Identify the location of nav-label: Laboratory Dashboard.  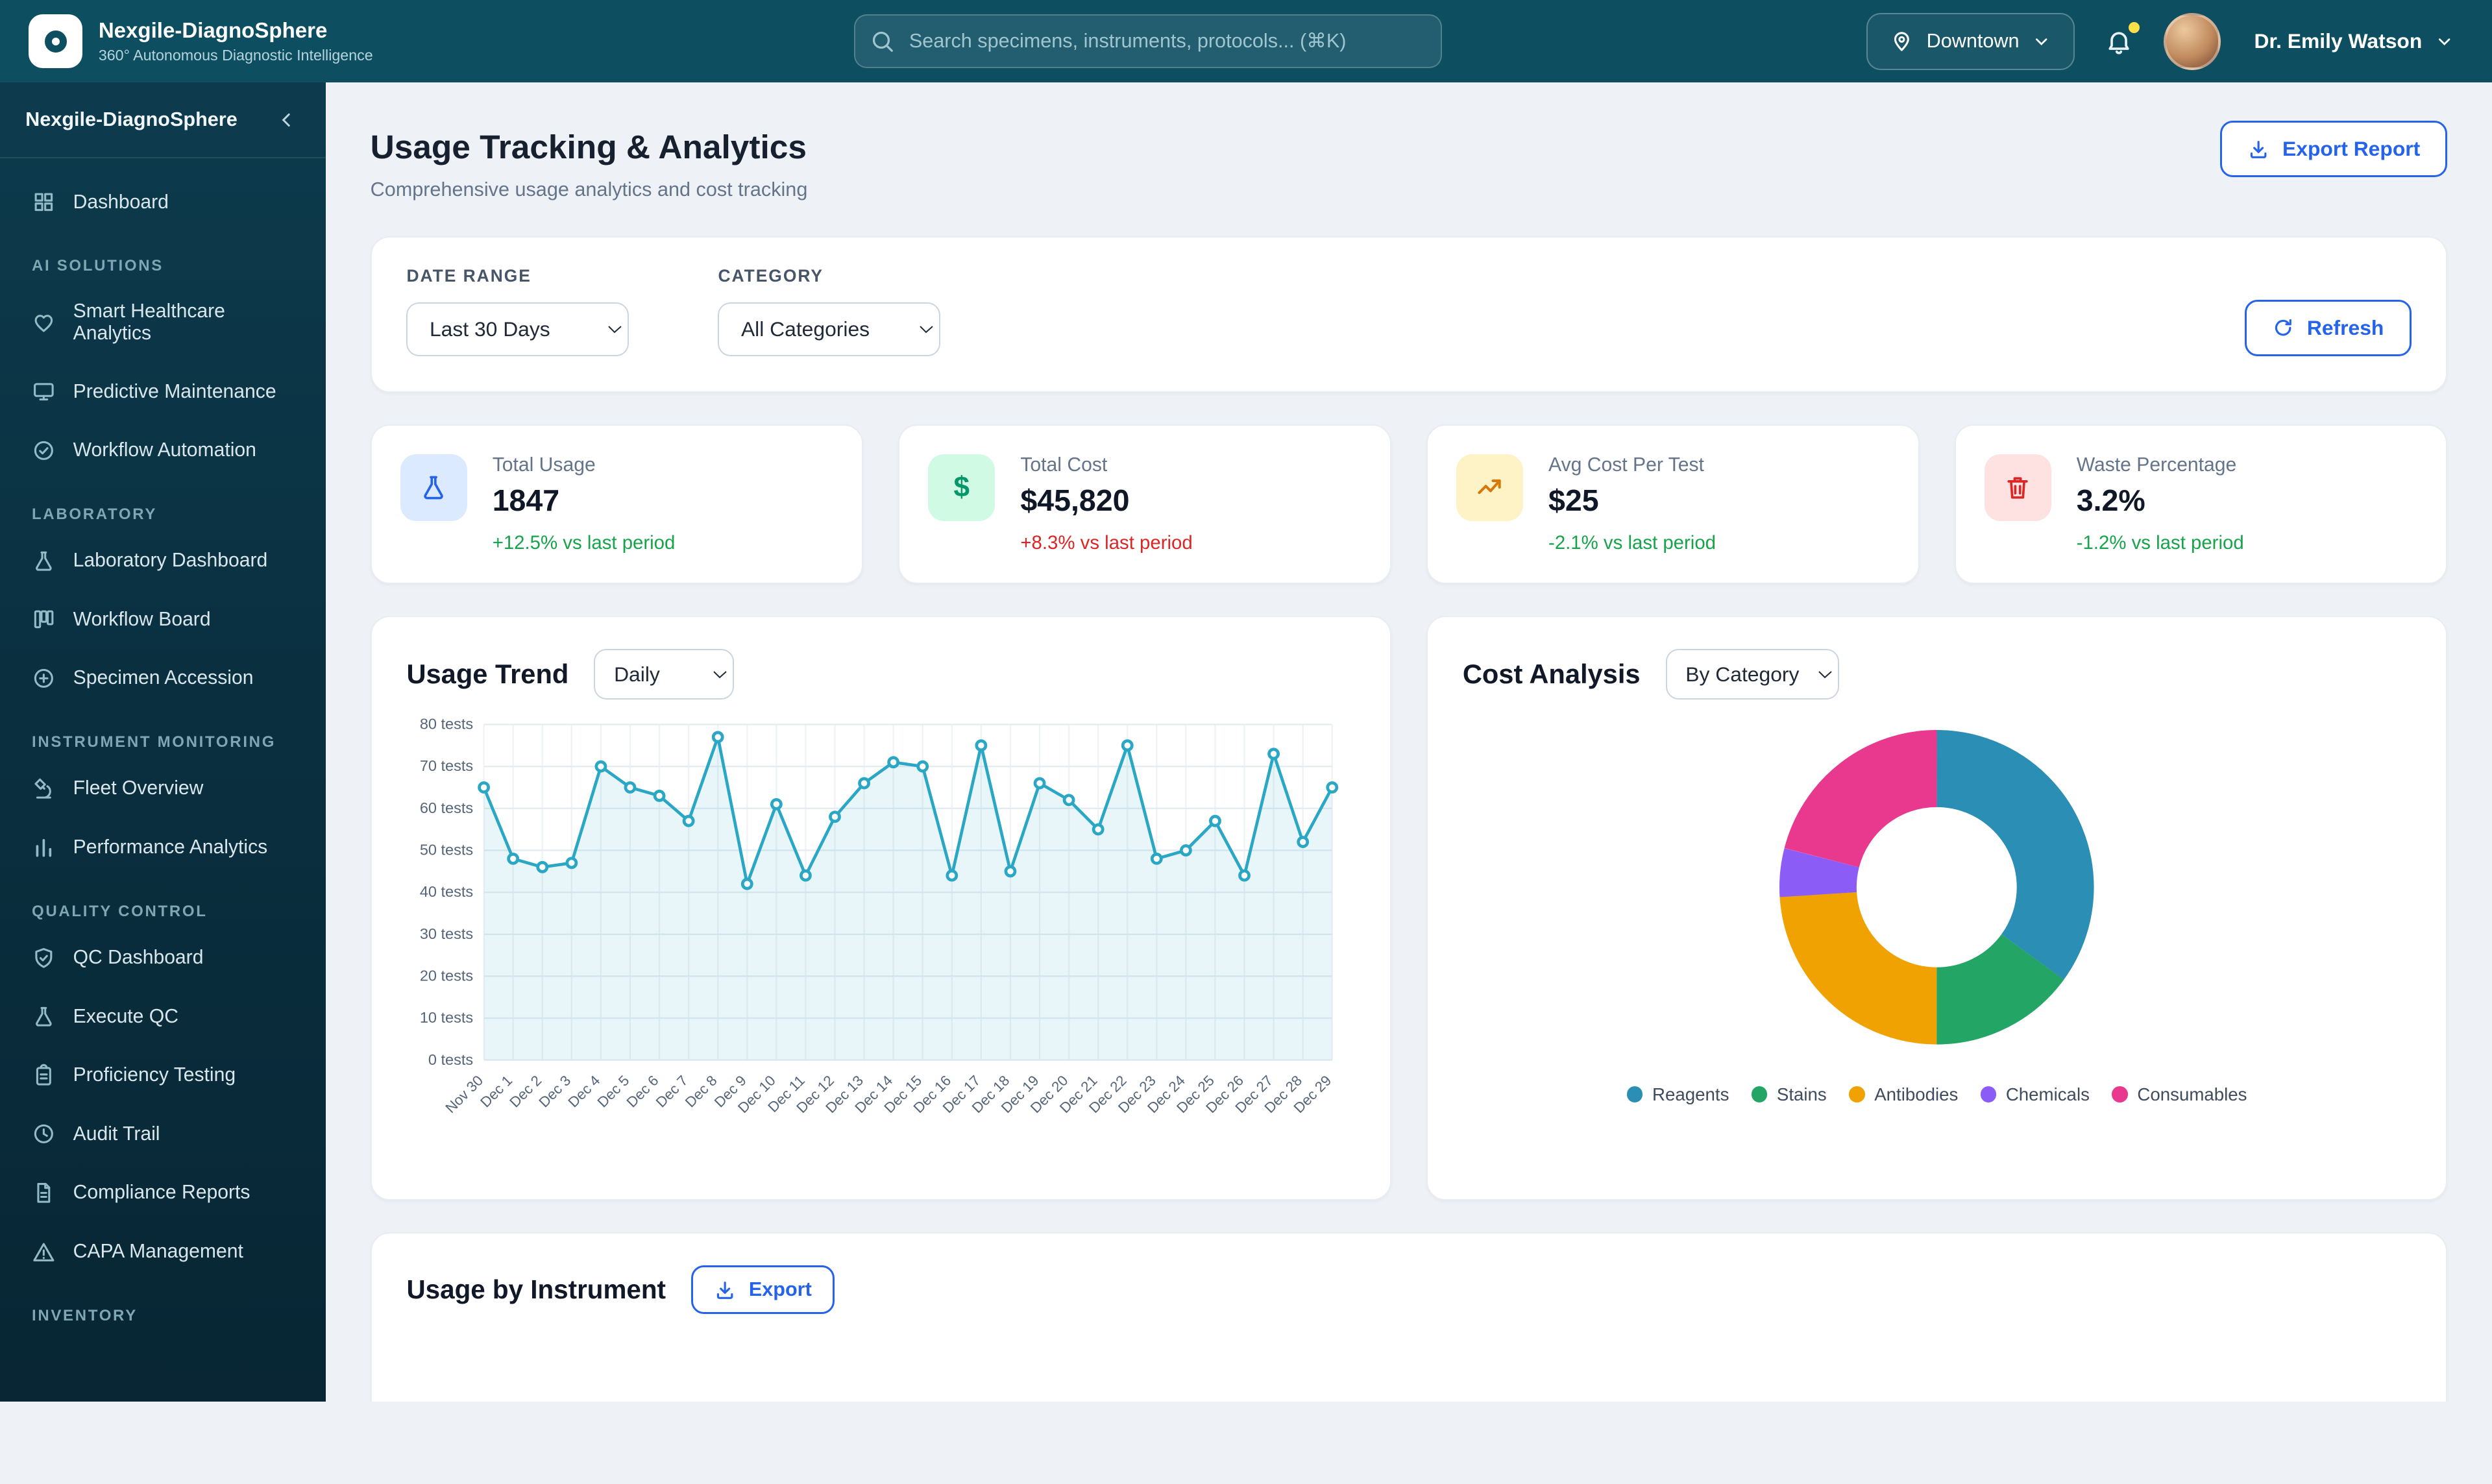
(170, 561).